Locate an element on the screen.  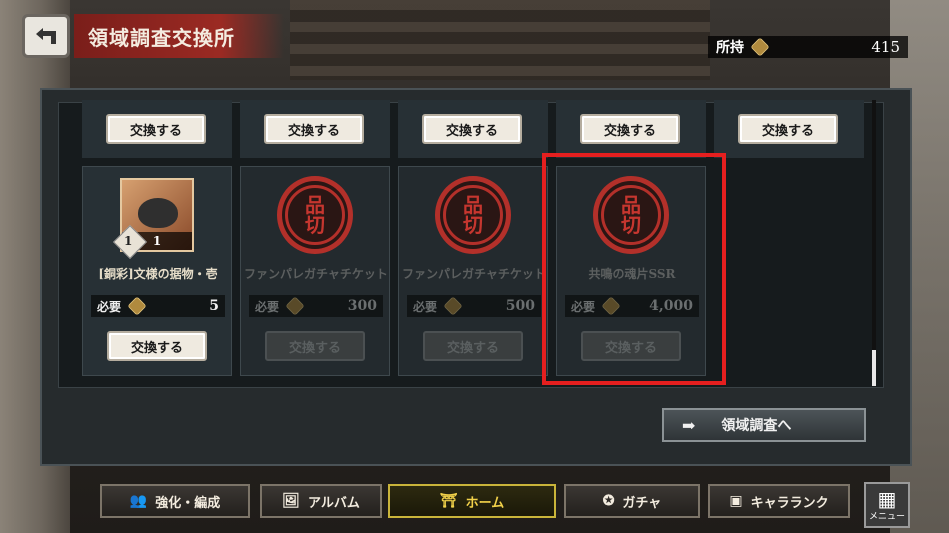
required-value: 500 is located at coordinates (520, 306).